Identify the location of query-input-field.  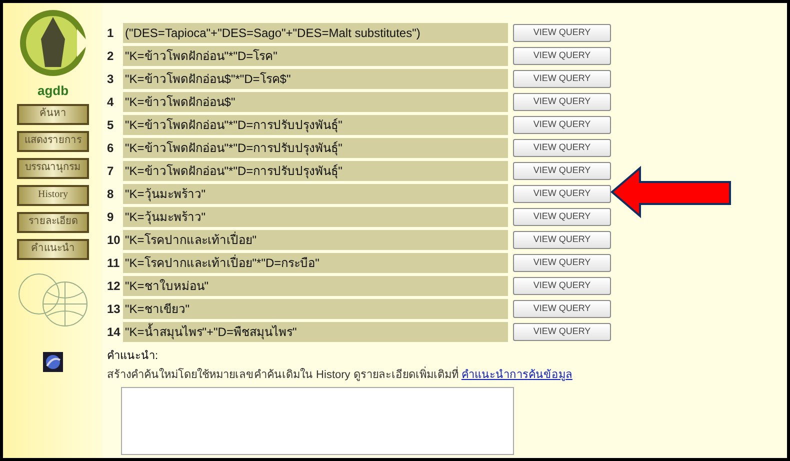
(317, 421).